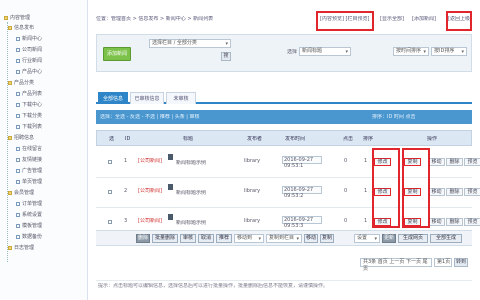 The width and height of the screenshot is (480, 300). I want to click on column-select: 选择栏目 / 全部分类 ▾, so click(190, 43).